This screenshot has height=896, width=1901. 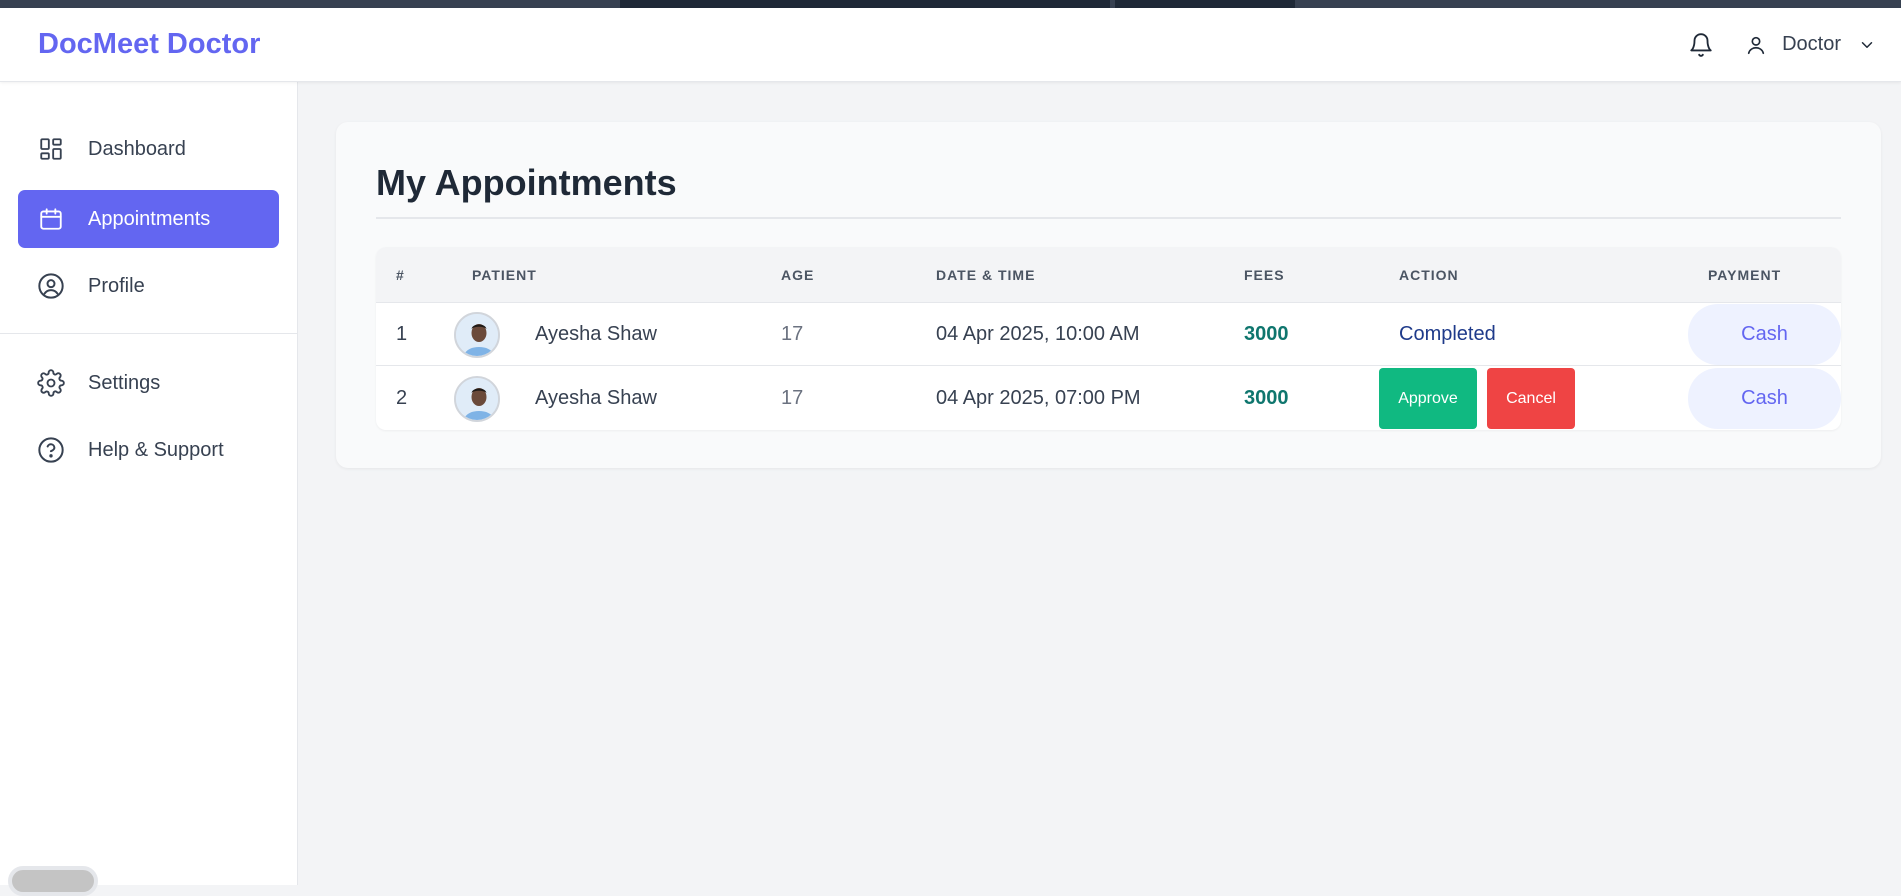 I want to click on sidebar-item-profile: Profile, so click(x=148, y=286).